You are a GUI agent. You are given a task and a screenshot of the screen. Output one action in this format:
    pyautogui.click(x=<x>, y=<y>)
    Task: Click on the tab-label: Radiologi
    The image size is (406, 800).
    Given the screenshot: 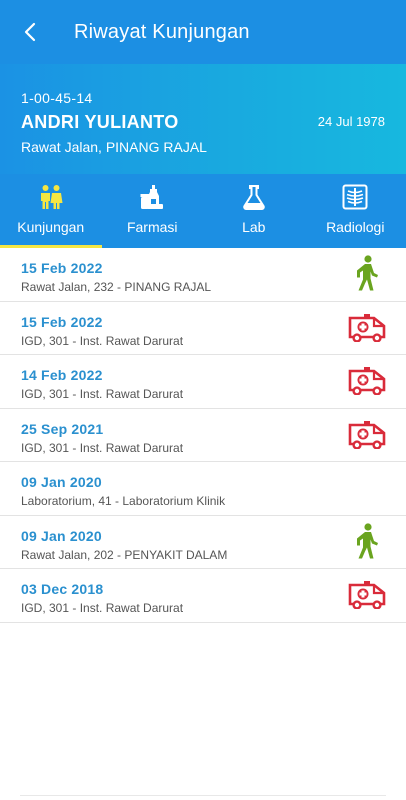 What is the action you would take?
    pyautogui.click(x=355, y=227)
    